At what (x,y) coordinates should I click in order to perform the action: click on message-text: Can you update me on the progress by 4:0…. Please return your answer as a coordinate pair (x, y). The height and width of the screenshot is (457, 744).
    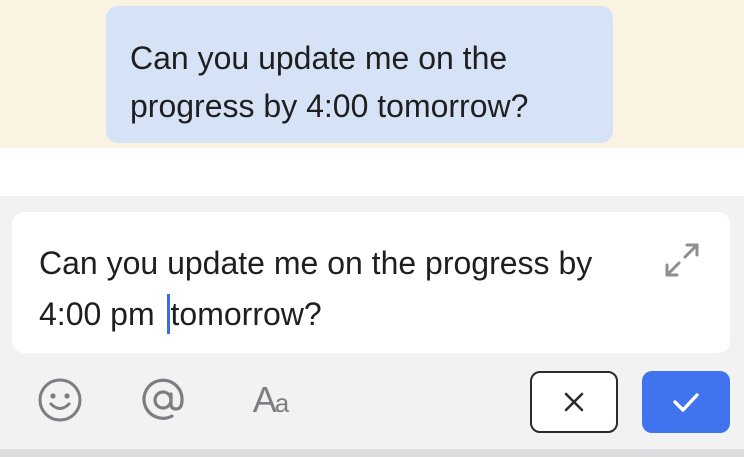
    Looking at the image, I should click on (329, 82).